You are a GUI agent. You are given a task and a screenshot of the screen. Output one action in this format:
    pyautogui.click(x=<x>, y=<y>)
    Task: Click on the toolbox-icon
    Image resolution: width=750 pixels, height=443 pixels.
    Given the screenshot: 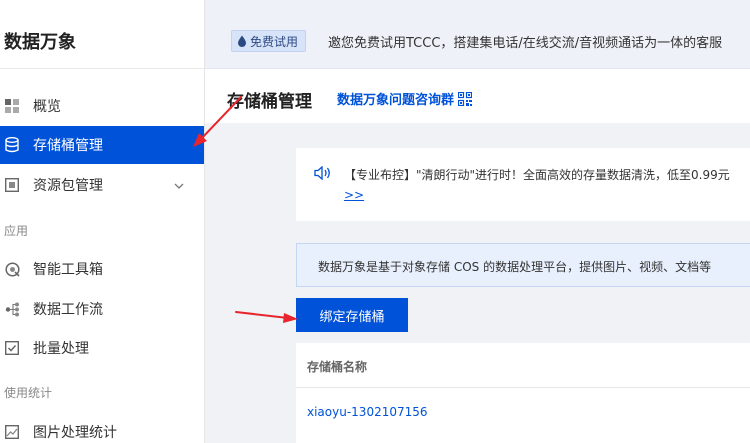 What is the action you would take?
    pyautogui.click(x=12, y=269)
    